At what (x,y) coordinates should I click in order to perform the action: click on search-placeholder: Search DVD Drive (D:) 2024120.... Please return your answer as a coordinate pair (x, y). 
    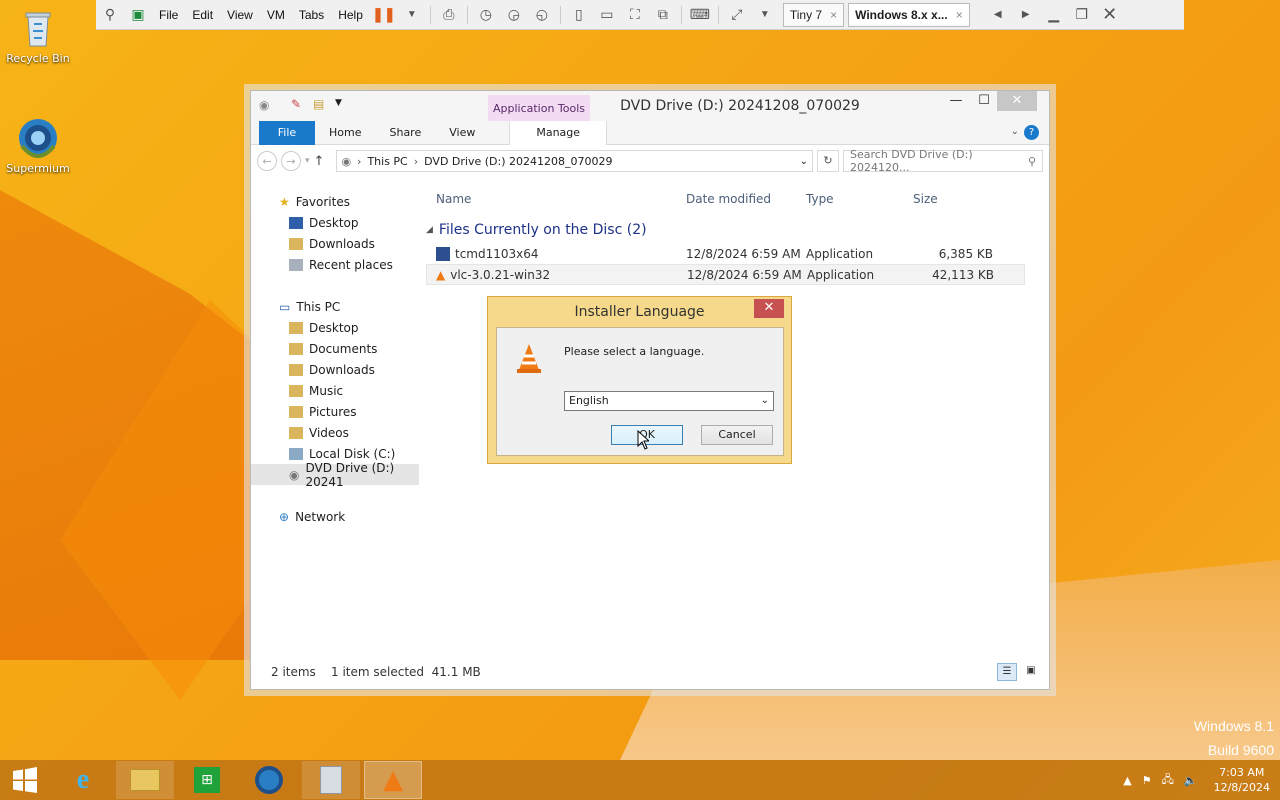
    Looking at the image, I should click on (911, 161).